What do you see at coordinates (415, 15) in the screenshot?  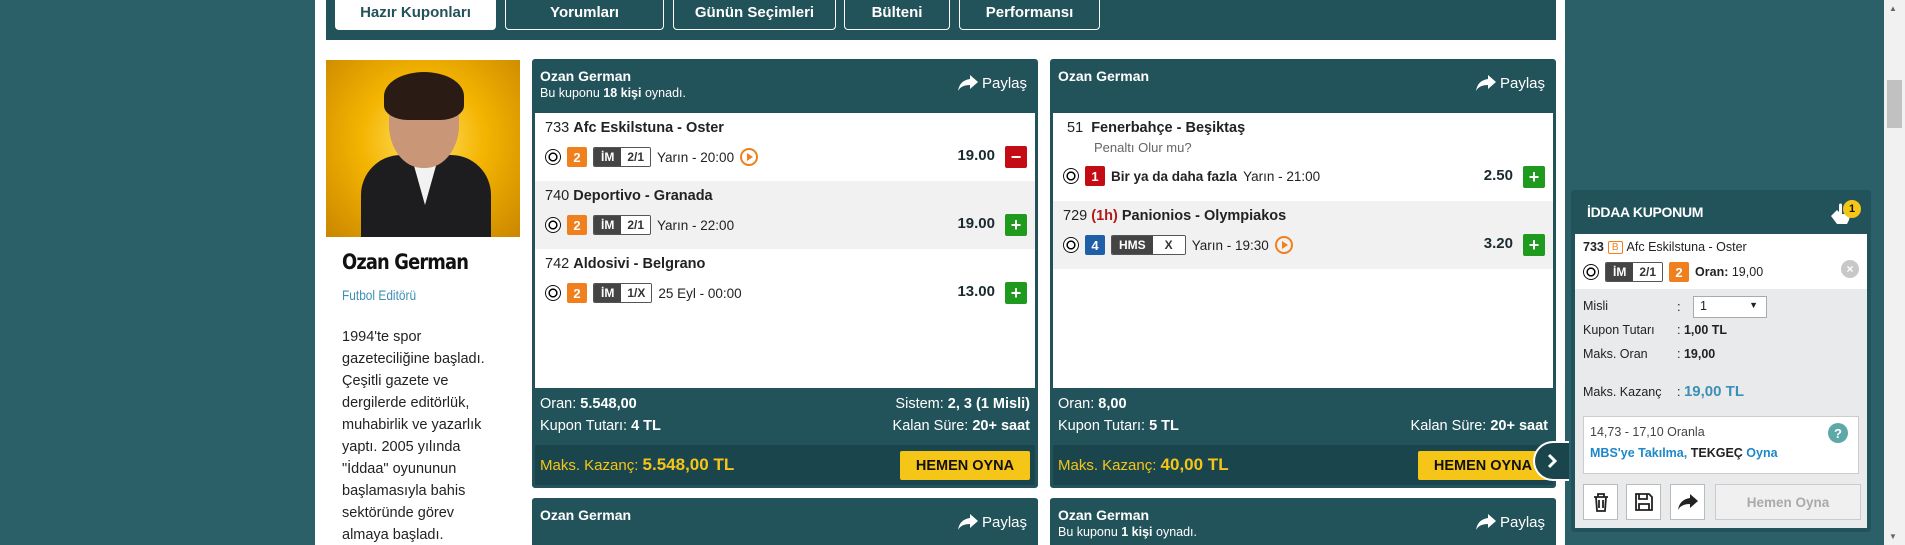 I see `tab-hazir-kuponlari: Hazır Kuponları` at bounding box center [415, 15].